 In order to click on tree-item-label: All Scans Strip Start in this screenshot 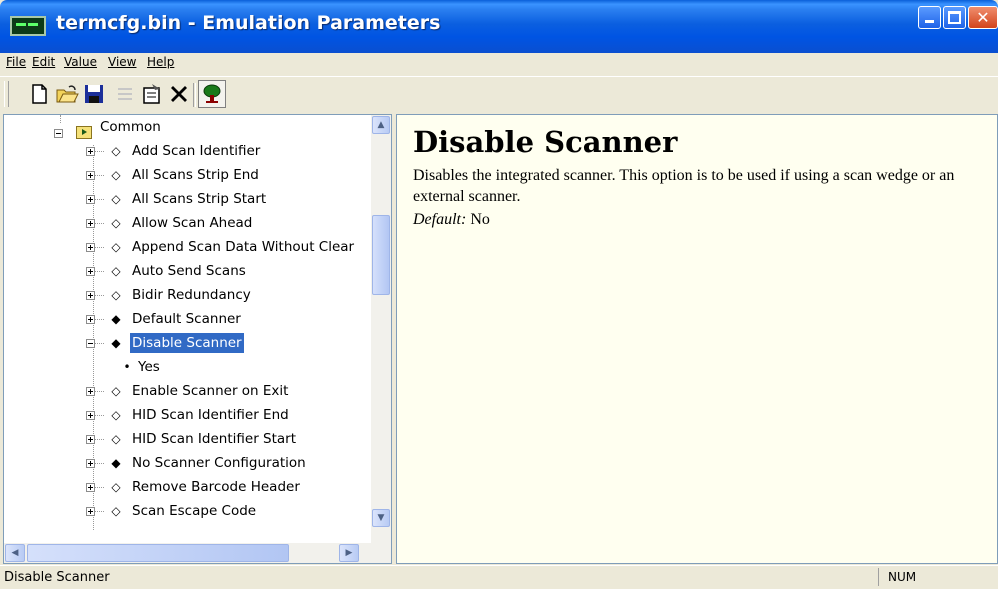, I will do `click(199, 199)`.